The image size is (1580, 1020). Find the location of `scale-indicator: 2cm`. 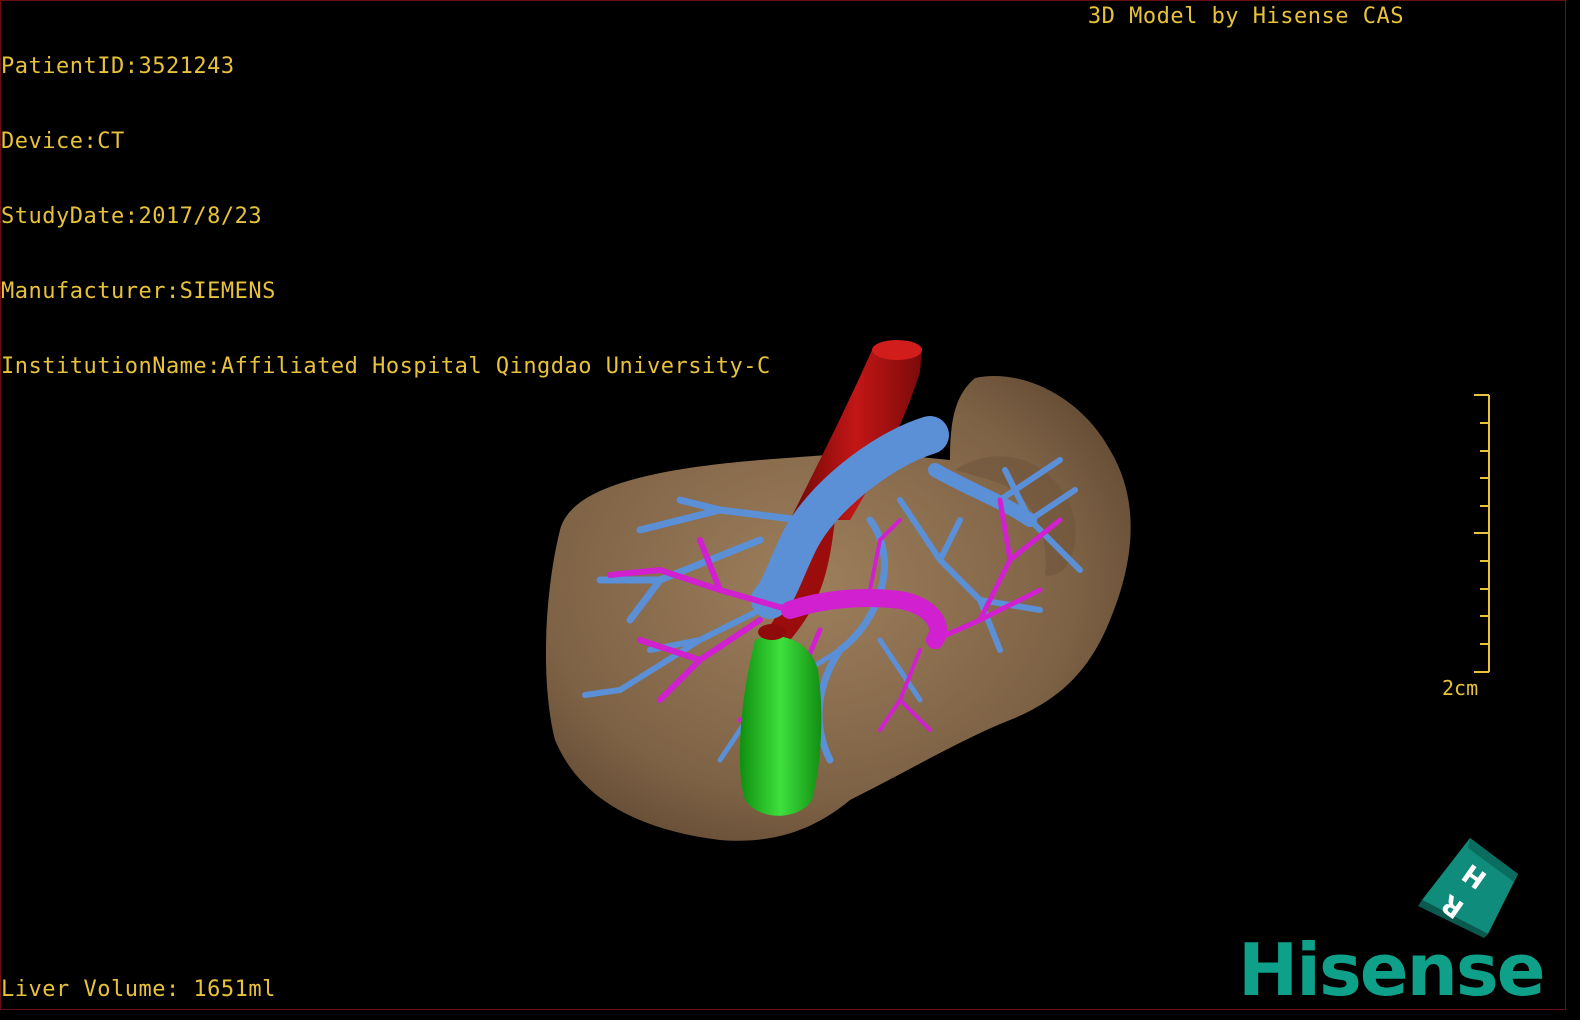

scale-indicator: 2cm is located at coordinates (1470, 544).